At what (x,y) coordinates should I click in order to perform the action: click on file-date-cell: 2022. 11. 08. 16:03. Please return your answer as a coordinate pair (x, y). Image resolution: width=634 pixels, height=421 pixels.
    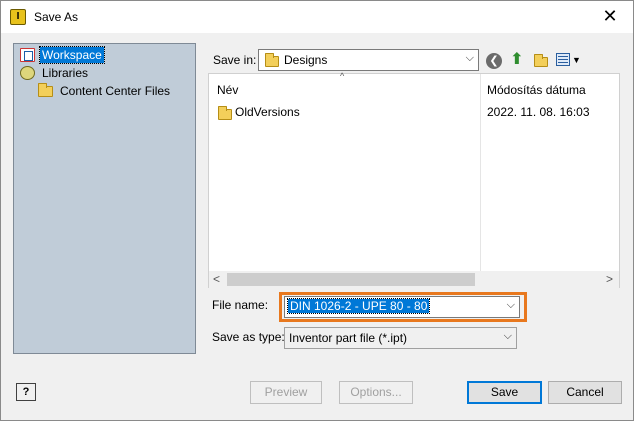
    Looking at the image, I should click on (538, 112).